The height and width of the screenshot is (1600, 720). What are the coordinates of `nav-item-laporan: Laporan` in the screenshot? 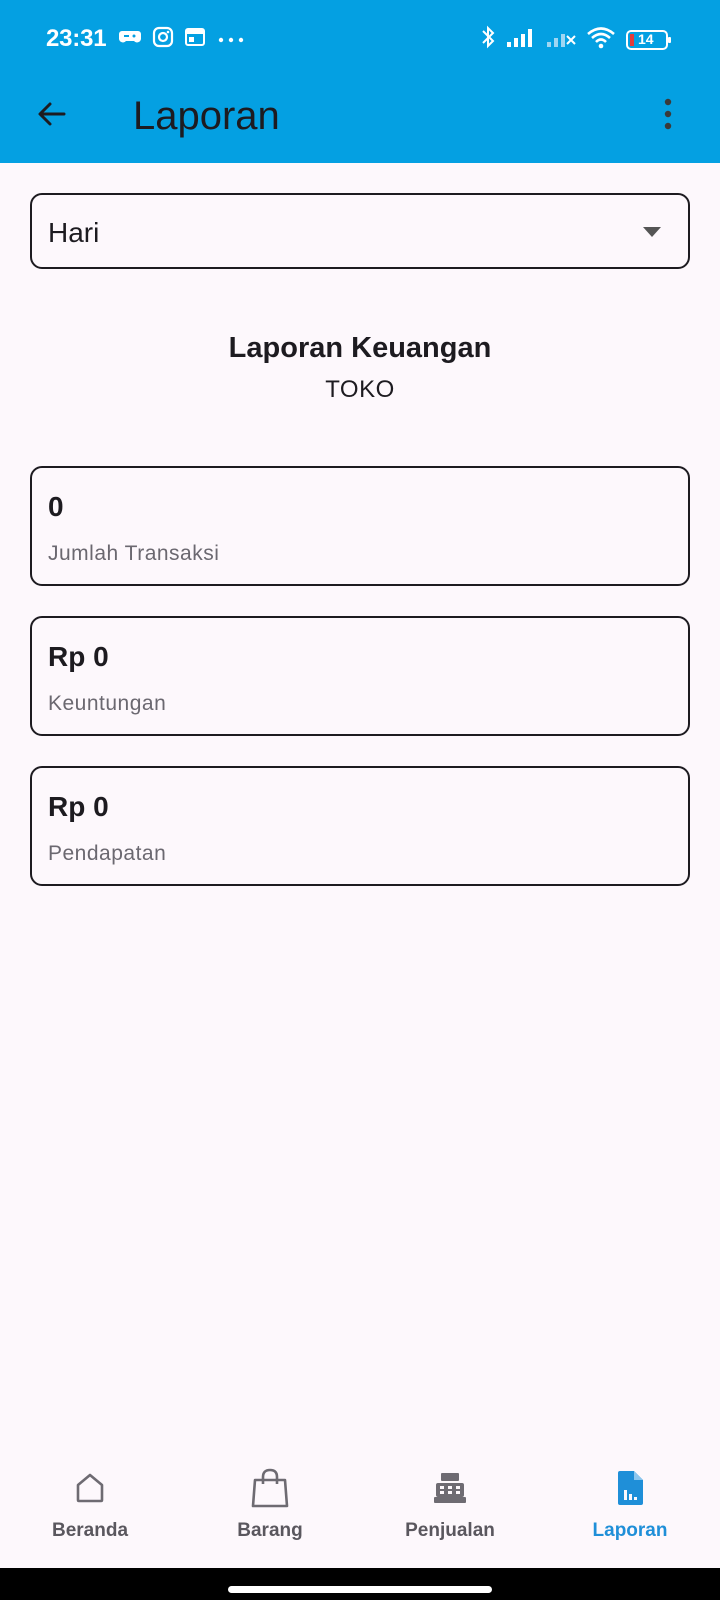 It's located at (630, 1507).